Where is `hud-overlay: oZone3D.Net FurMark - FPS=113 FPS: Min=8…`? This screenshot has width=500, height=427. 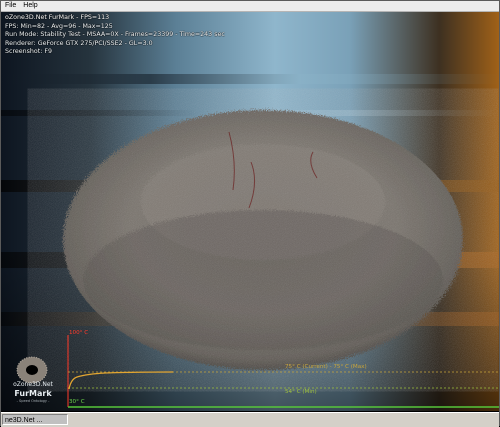 hud-overlay: oZone3D.Net FurMark - FPS=113 FPS: Min=8… is located at coordinates (115, 35).